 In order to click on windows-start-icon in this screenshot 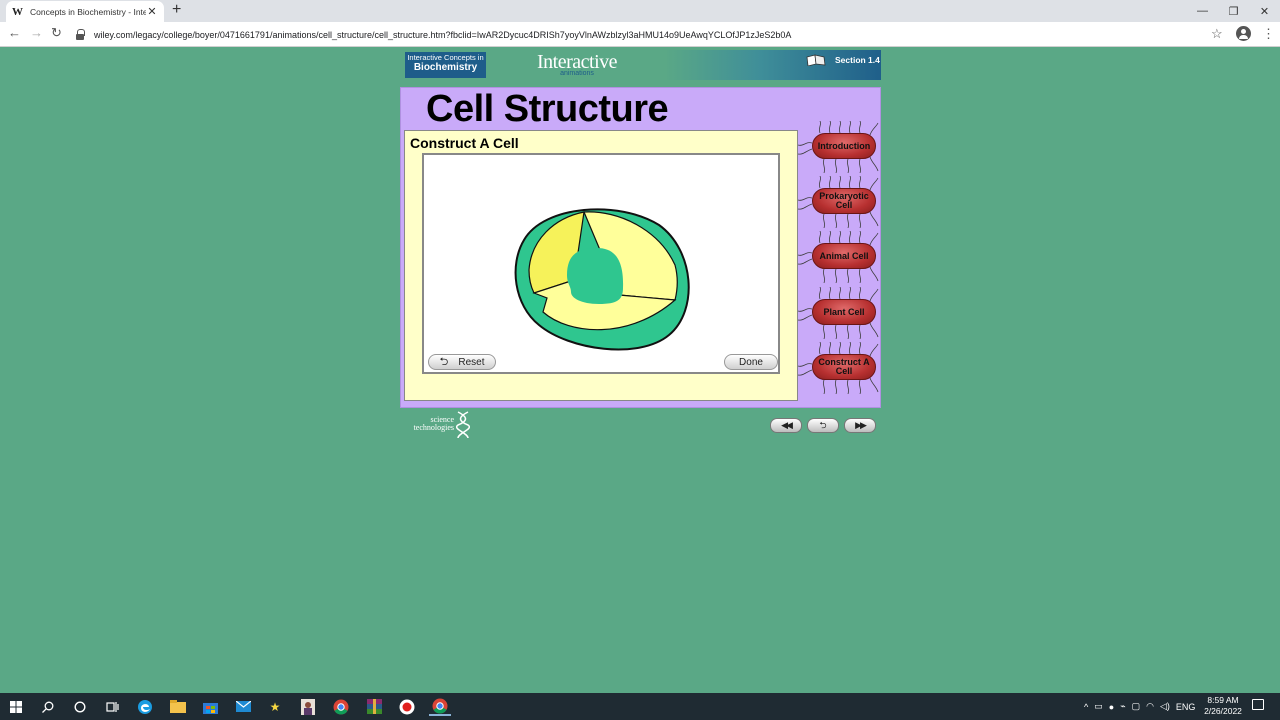, I will do `click(16, 706)`.